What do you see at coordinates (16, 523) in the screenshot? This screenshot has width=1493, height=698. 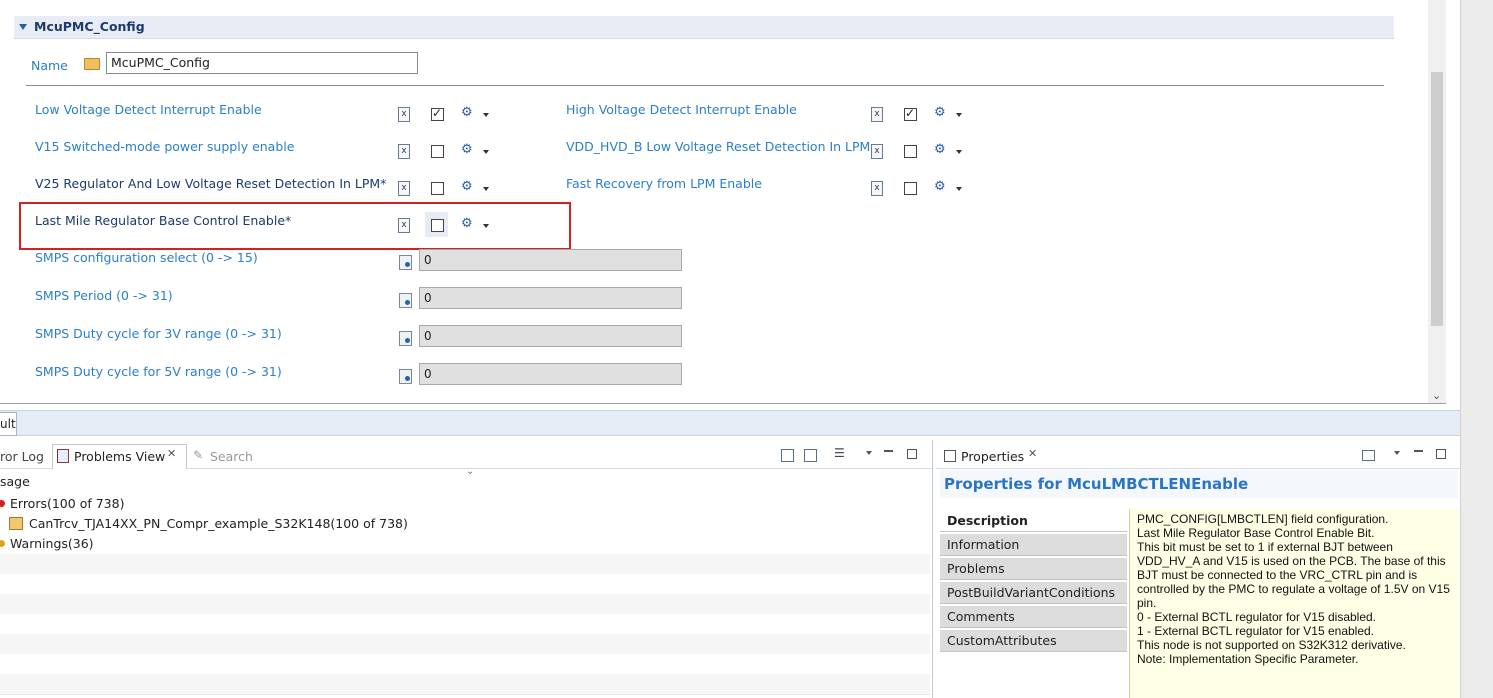 I see `project-icon` at bounding box center [16, 523].